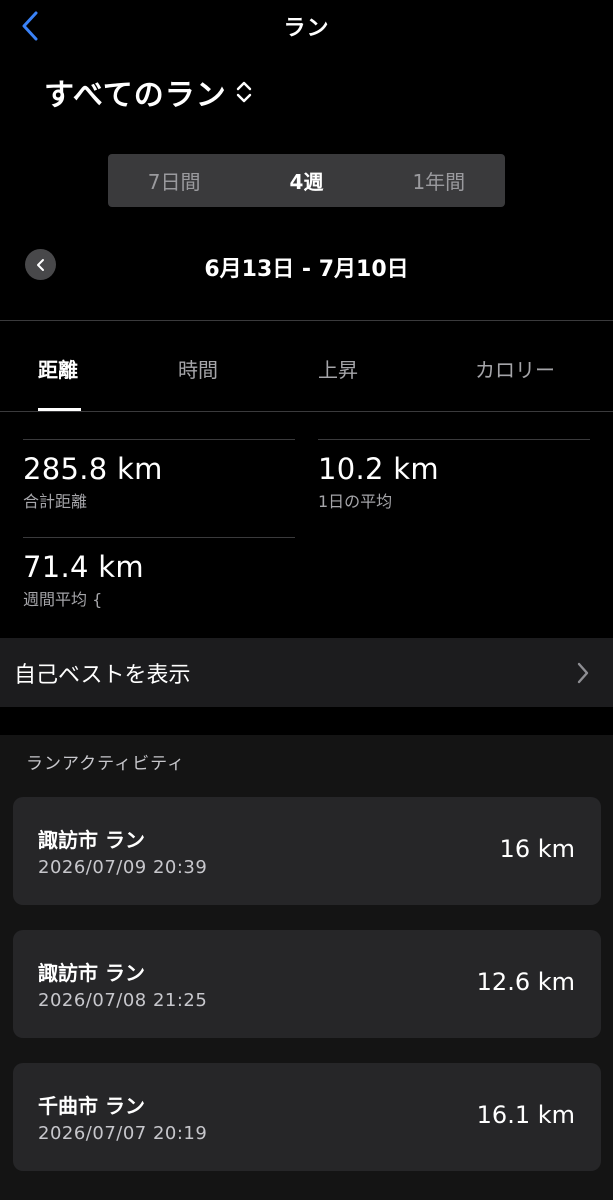 This screenshot has width=613, height=1200. What do you see at coordinates (159, 573) in the screenshot?
I see `stat-weekly-average: 71.4 km 週間平均 {` at bounding box center [159, 573].